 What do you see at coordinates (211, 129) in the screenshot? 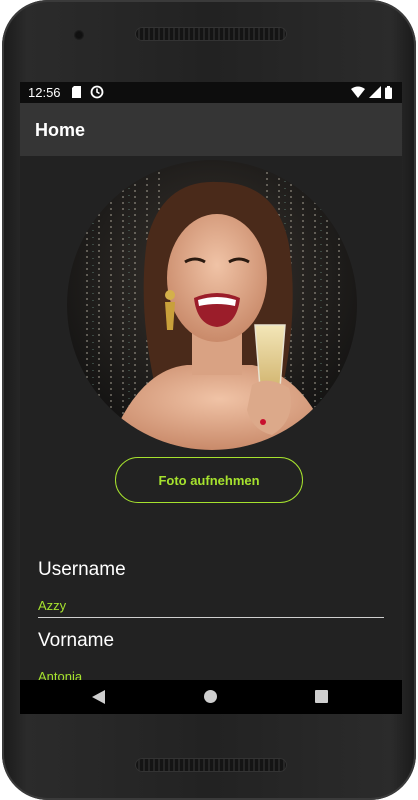
I see `app-bar: Home` at bounding box center [211, 129].